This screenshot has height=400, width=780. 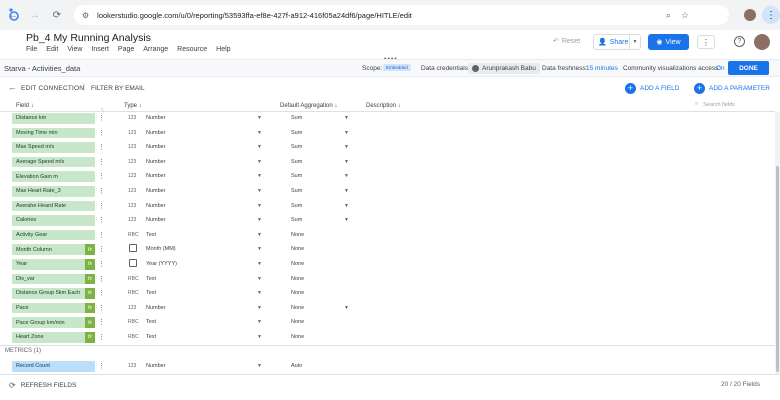 I want to click on credentials-user-chip: Arunprakash Babu, so click(x=504, y=68).